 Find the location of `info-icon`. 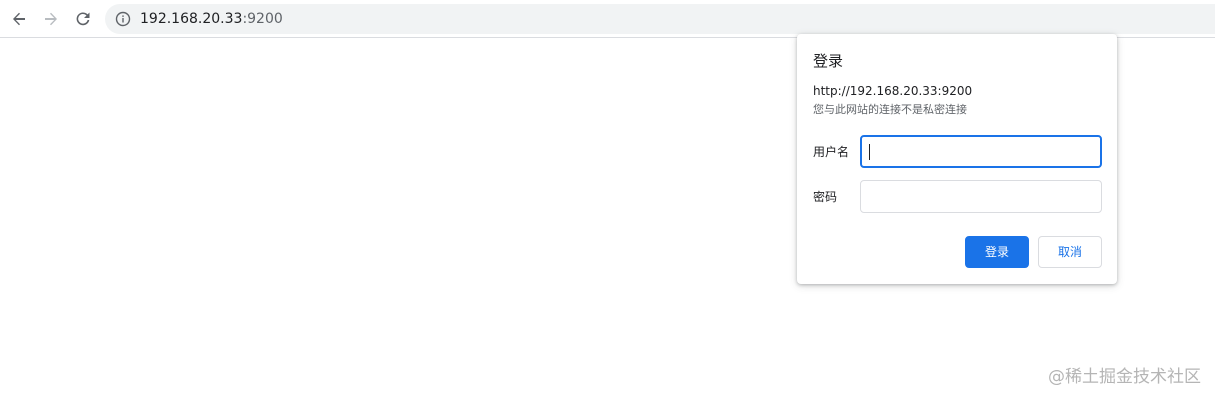

info-icon is located at coordinates (123, 19).